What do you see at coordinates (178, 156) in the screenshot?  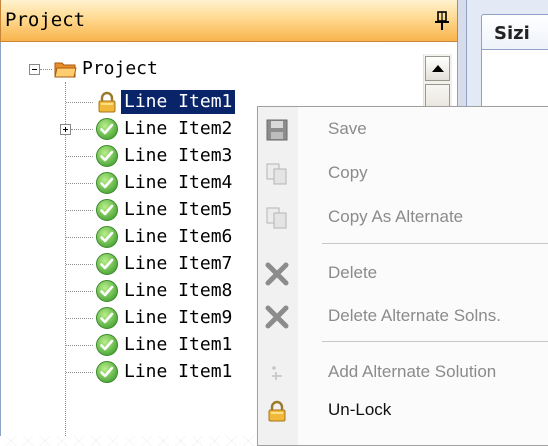 I see `tree-item-label: Line Item3` at bounding box center [178, 156].